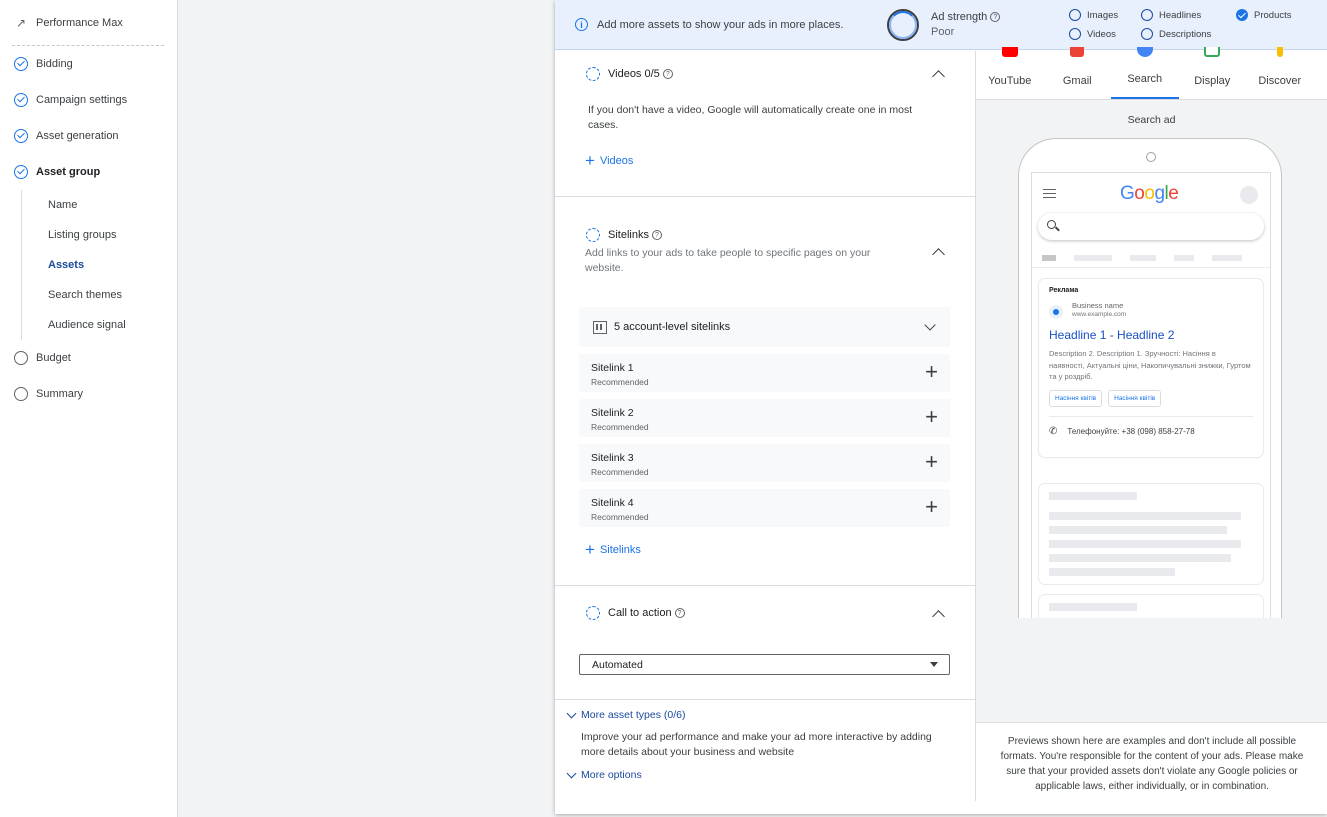 The width and height of the screenshot is (1327, 817). What do you see at coordinates (1049, 193) in the screenshot?
I see `menu-icon` at bounding box center [1049, 193].